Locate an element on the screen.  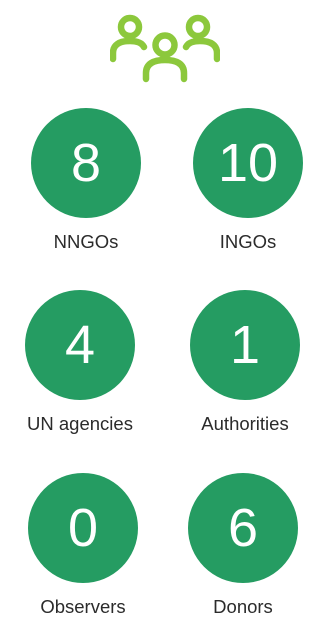
stat-value-circle: 6 is located at coordinates (243, 528).